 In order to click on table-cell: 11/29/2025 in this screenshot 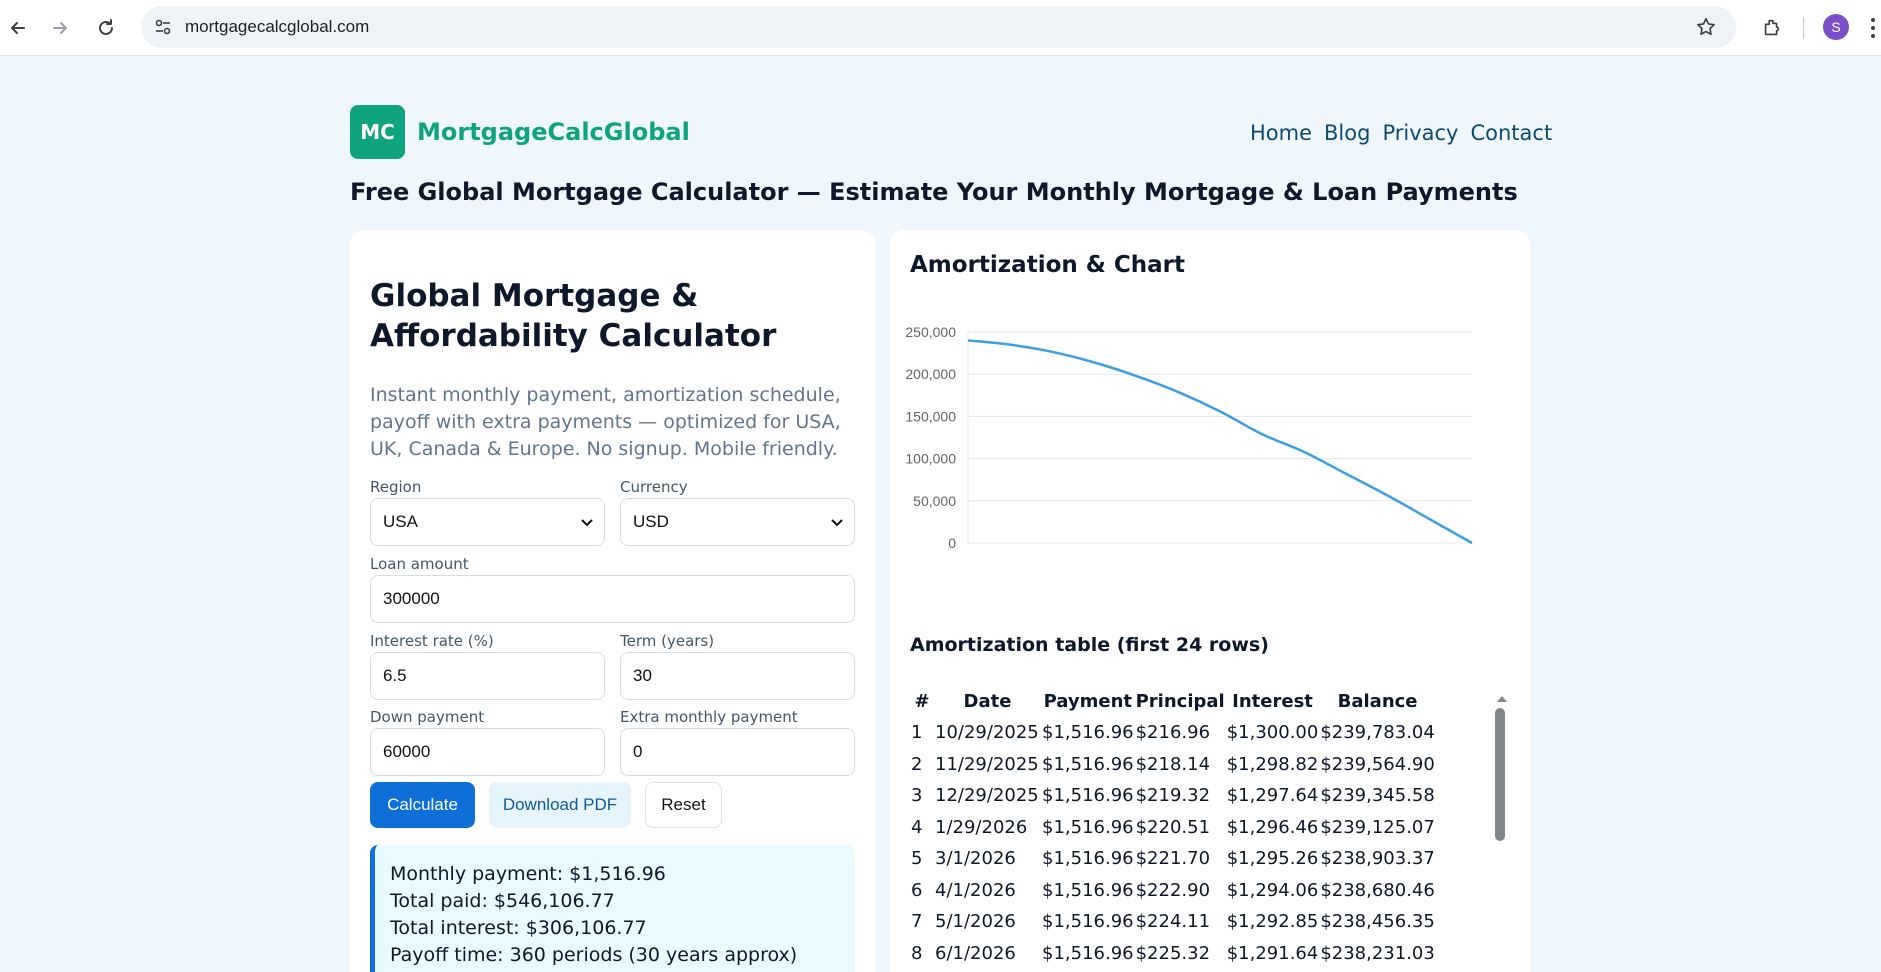, I will do `click(987, 764)`.